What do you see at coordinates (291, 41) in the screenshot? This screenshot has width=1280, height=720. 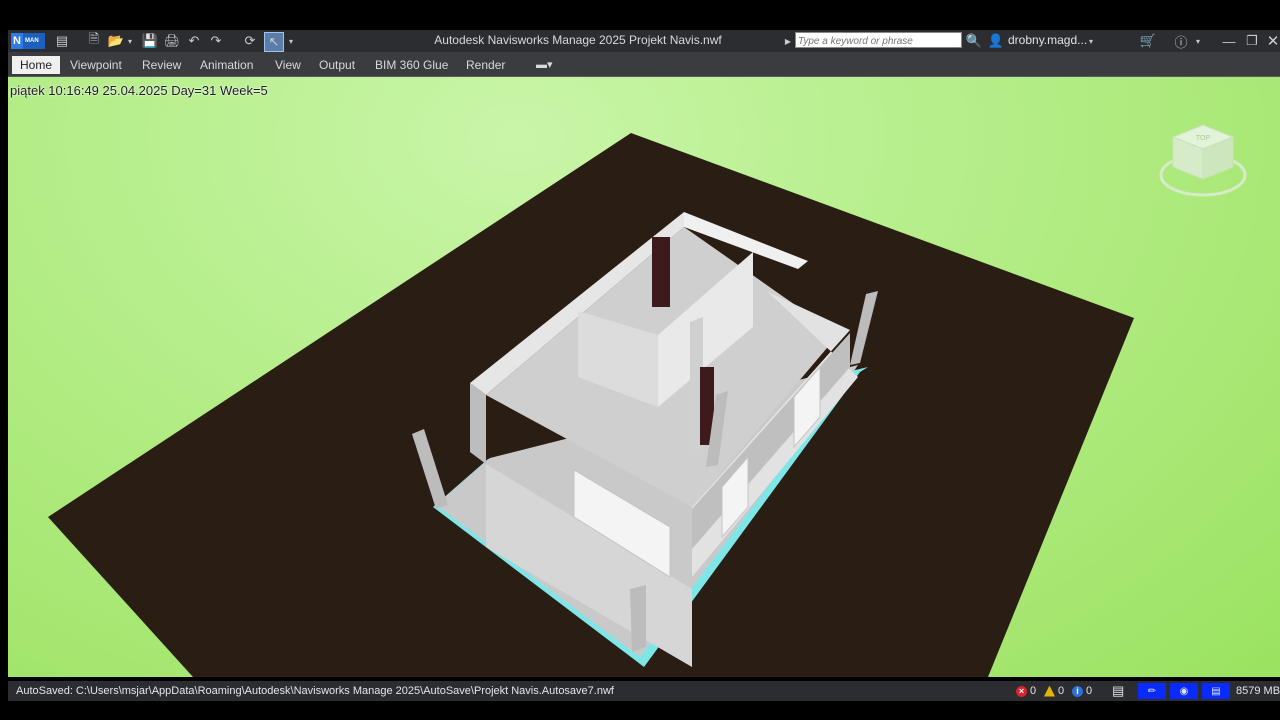 I see `quick-access-dropdown-icon: ▾` at bounding box center [291, 41].